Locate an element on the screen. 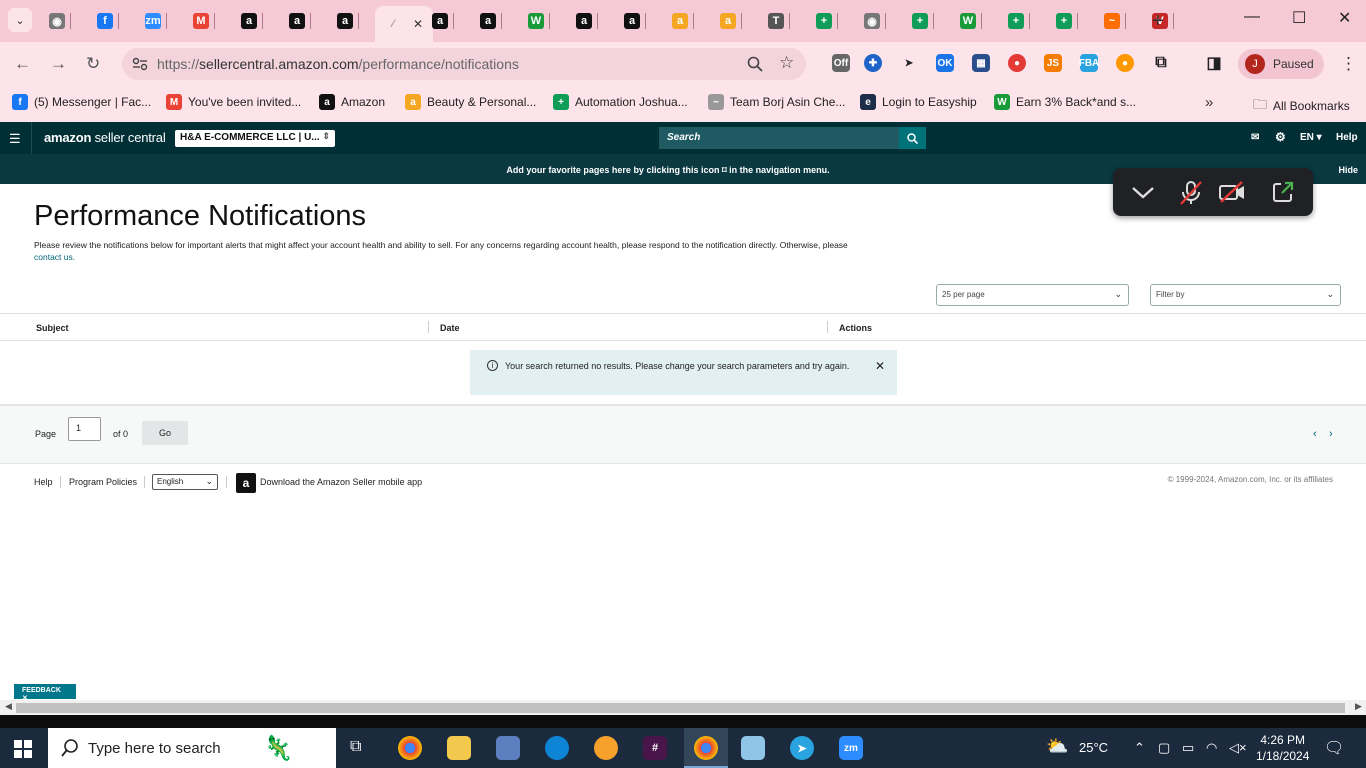 Image resolution: width=1366 pixels, height=768 pixels. horizontal-scrollbar: ◀ ▶ is located at coordinates (683, 707).